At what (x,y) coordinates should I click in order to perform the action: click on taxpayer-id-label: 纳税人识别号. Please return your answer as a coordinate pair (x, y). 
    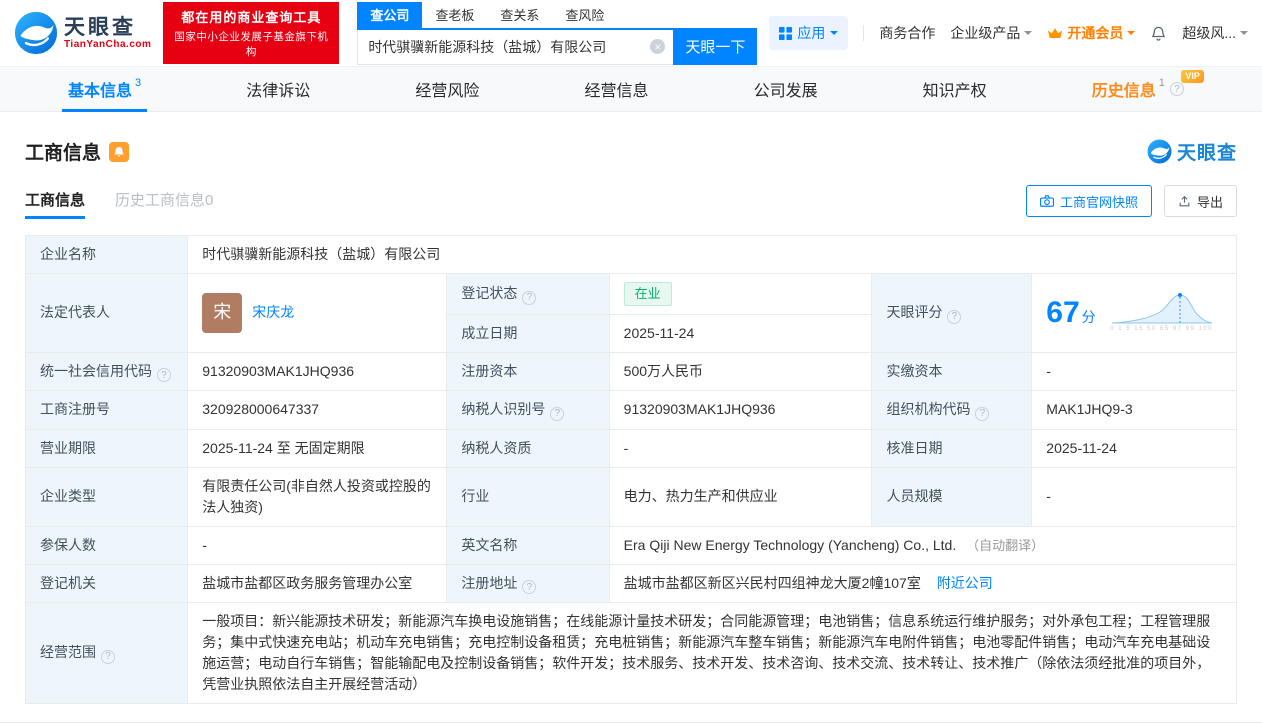
    Looking at the image, I should click on (528, 410).